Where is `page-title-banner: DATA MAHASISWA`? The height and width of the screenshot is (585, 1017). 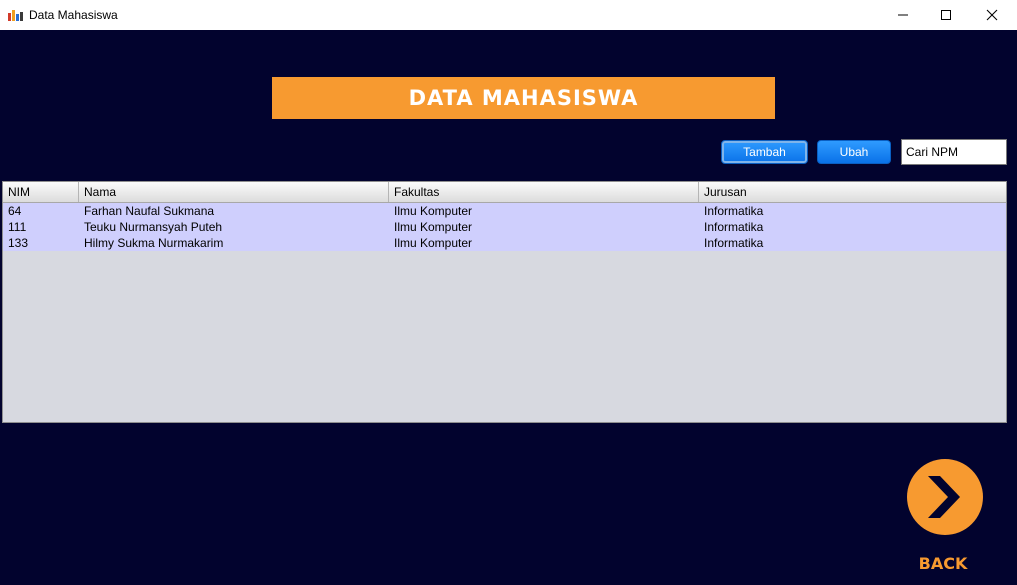 page-title-banner: DATA MAHASISWA is located at coordinates (523, 98).